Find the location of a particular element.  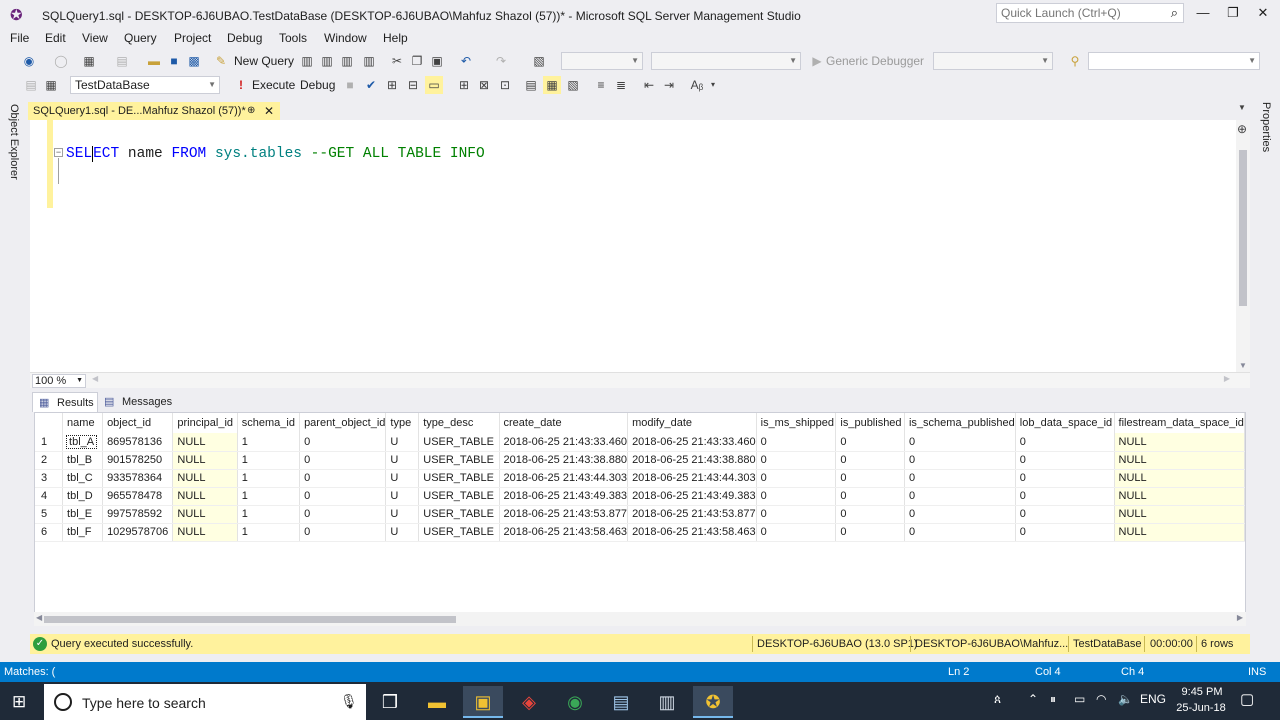

scroll-thumb is located at coordinates (1243, 228).